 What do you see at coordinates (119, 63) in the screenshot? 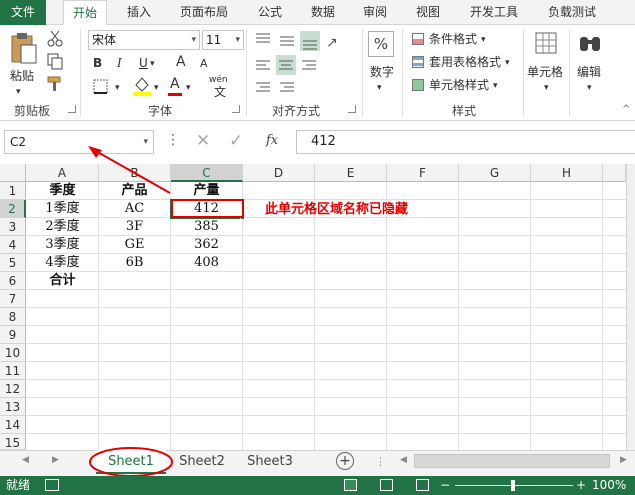
I see `italic-button: I` at bounding box center [119, 63].